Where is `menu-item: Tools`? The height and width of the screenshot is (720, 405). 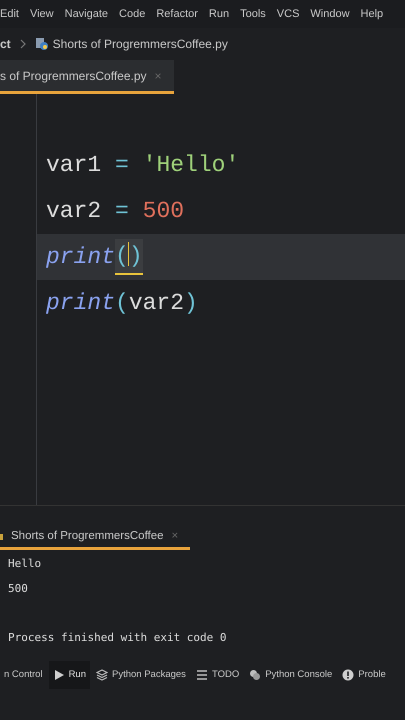 menu-item: Tools is located at coordinates (253, 14).